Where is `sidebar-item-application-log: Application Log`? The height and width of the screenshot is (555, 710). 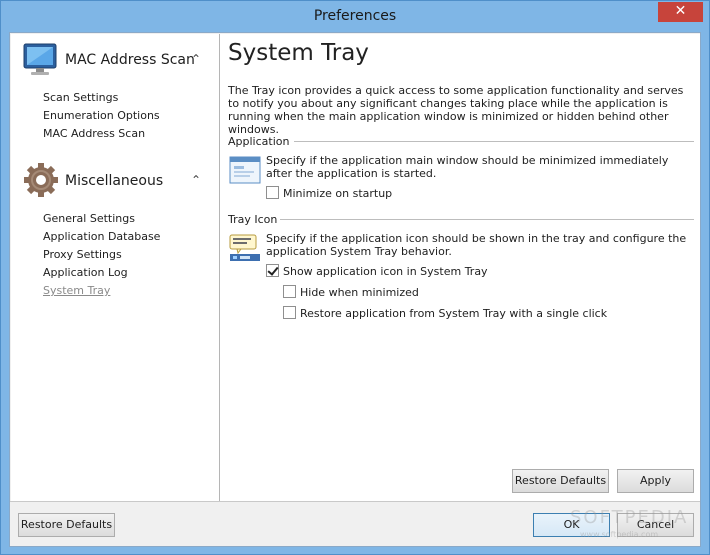
sidebar-item-application-log: Application Log is located at coordinates (85, 272).